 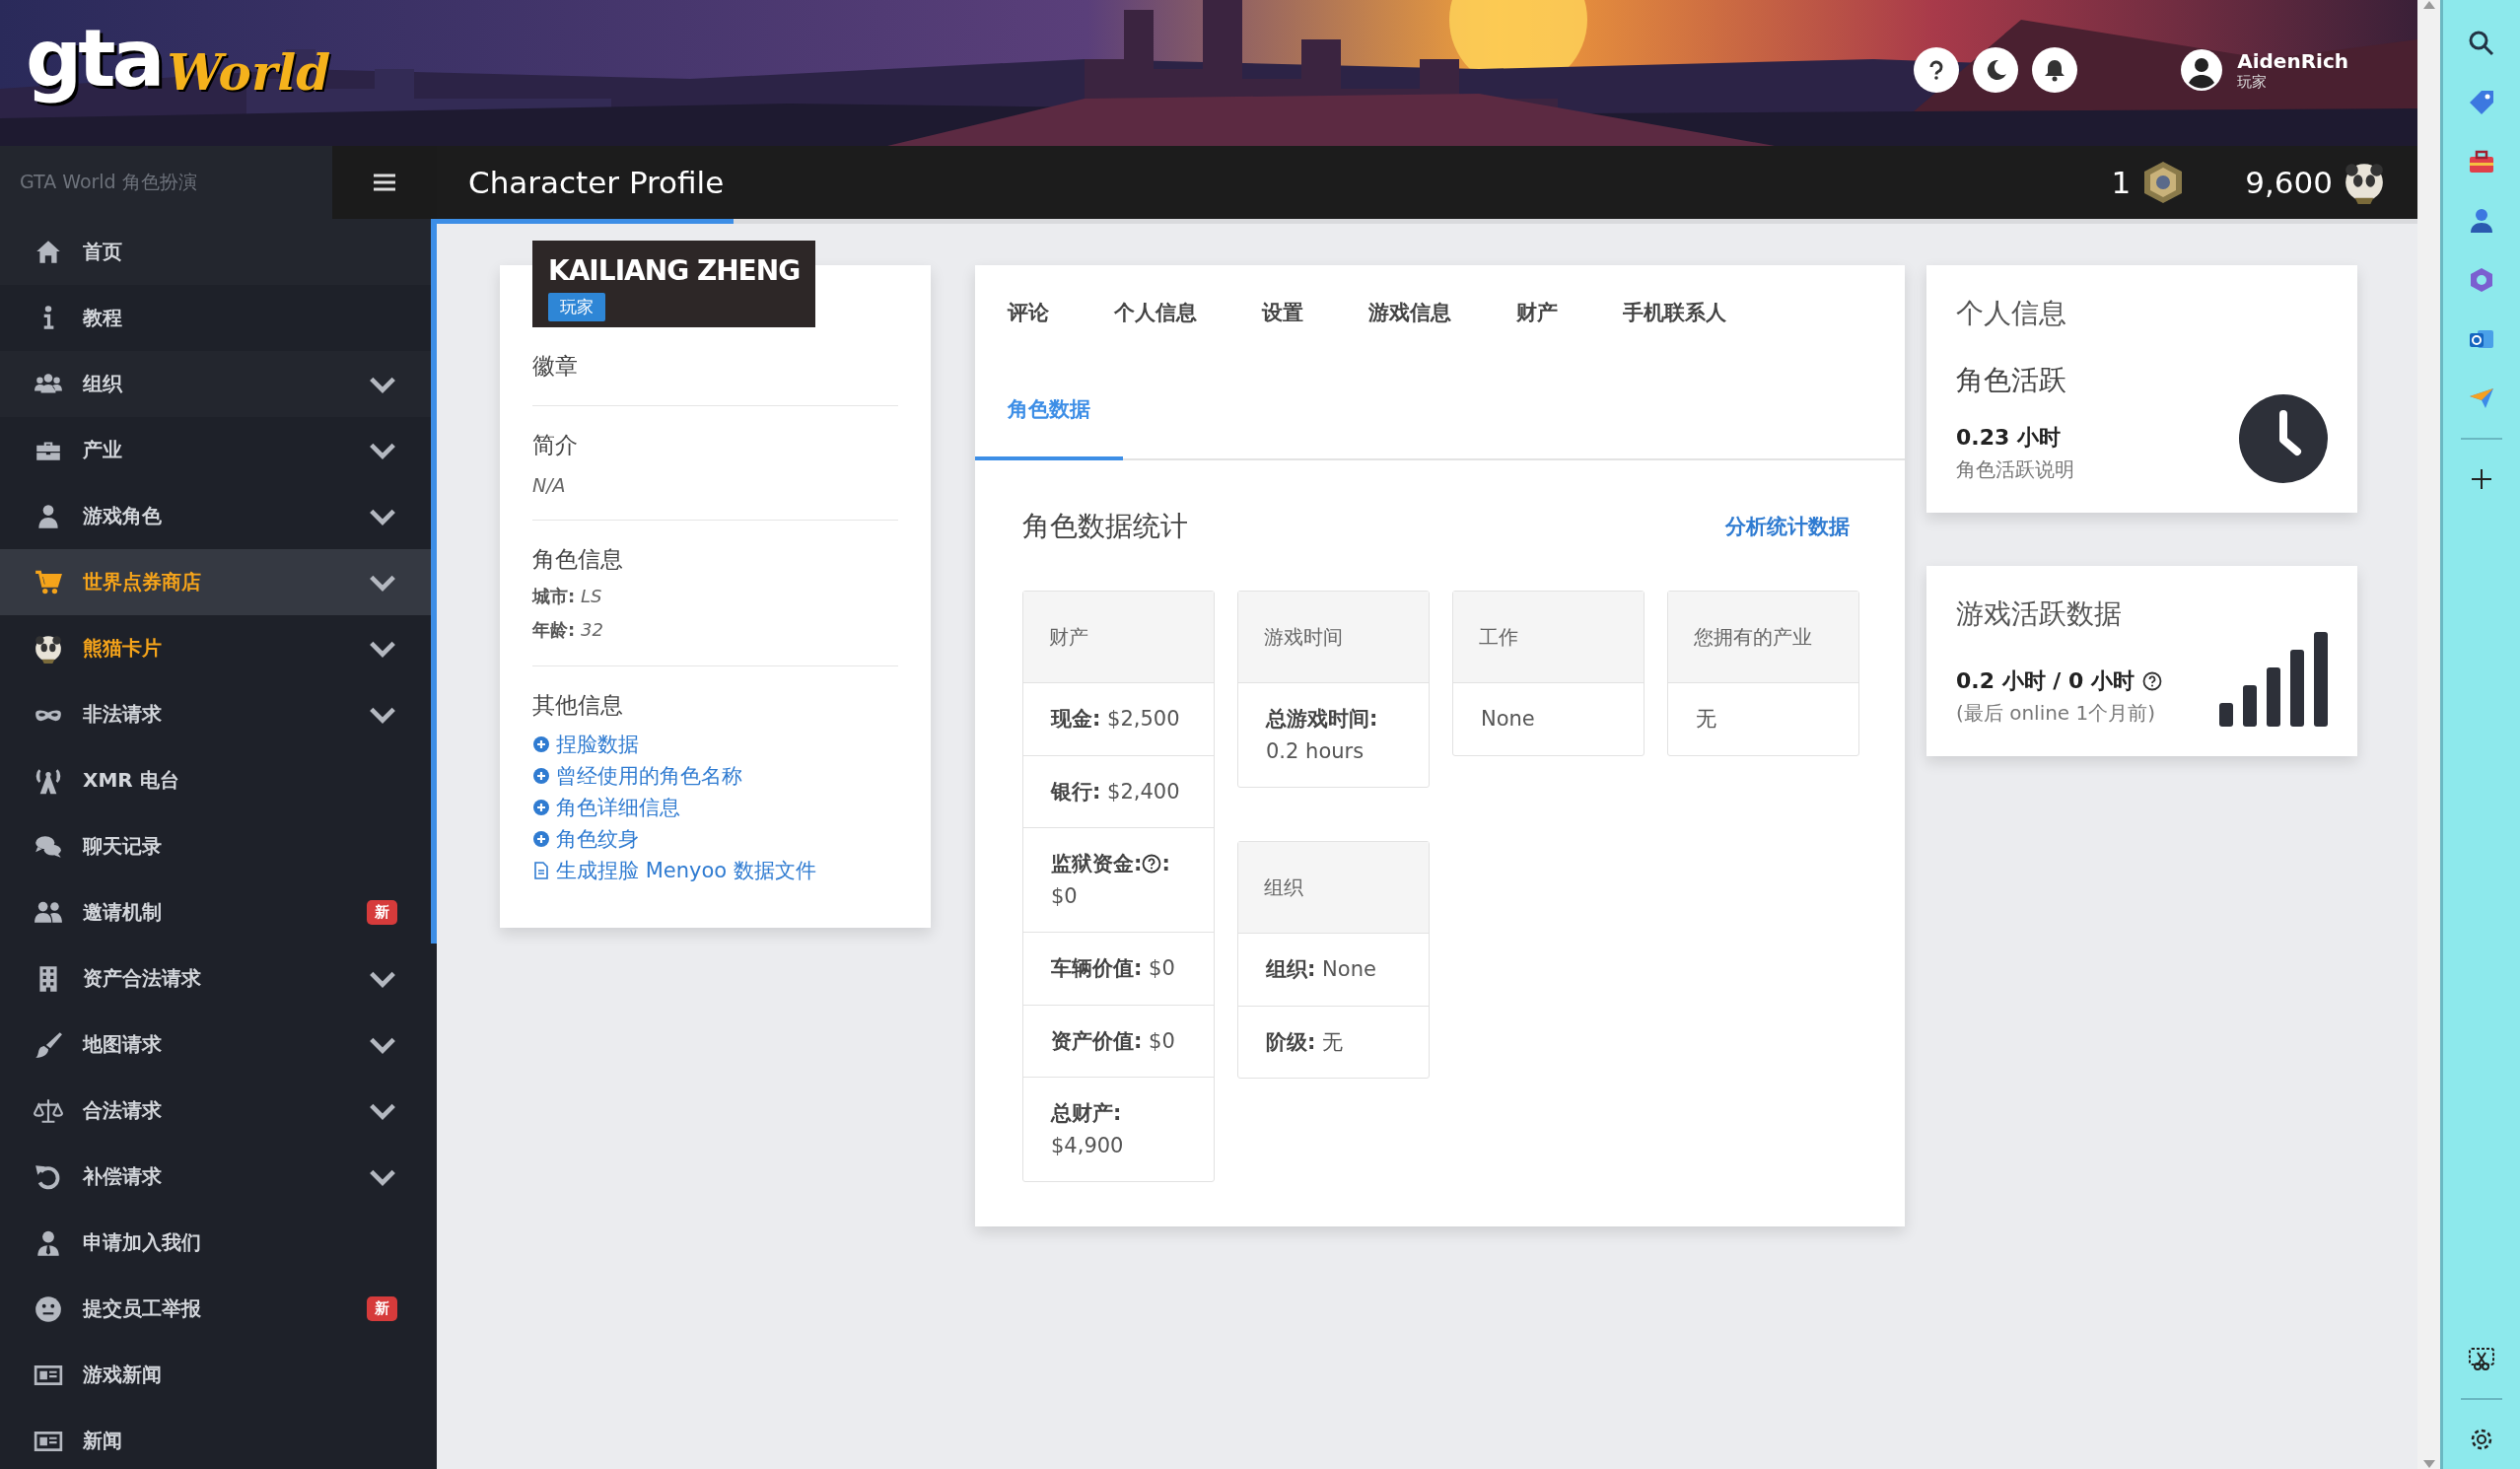 I want to click on info-link: 角色纹身, so click(x=715, y=839).